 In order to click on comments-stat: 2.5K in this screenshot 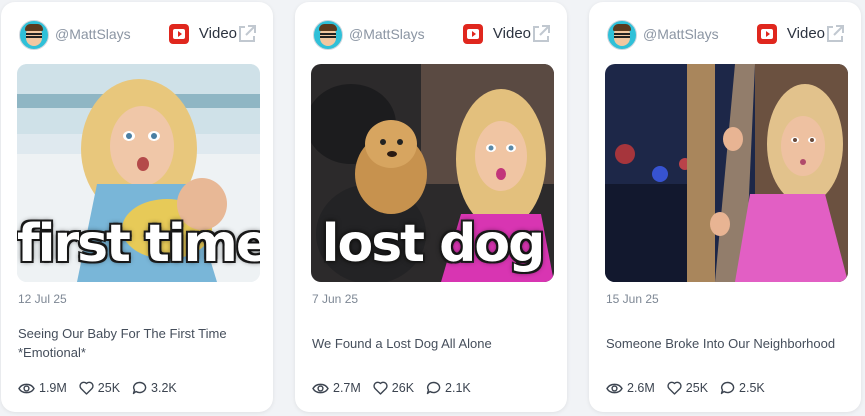, I will do `click(742, 388)`.